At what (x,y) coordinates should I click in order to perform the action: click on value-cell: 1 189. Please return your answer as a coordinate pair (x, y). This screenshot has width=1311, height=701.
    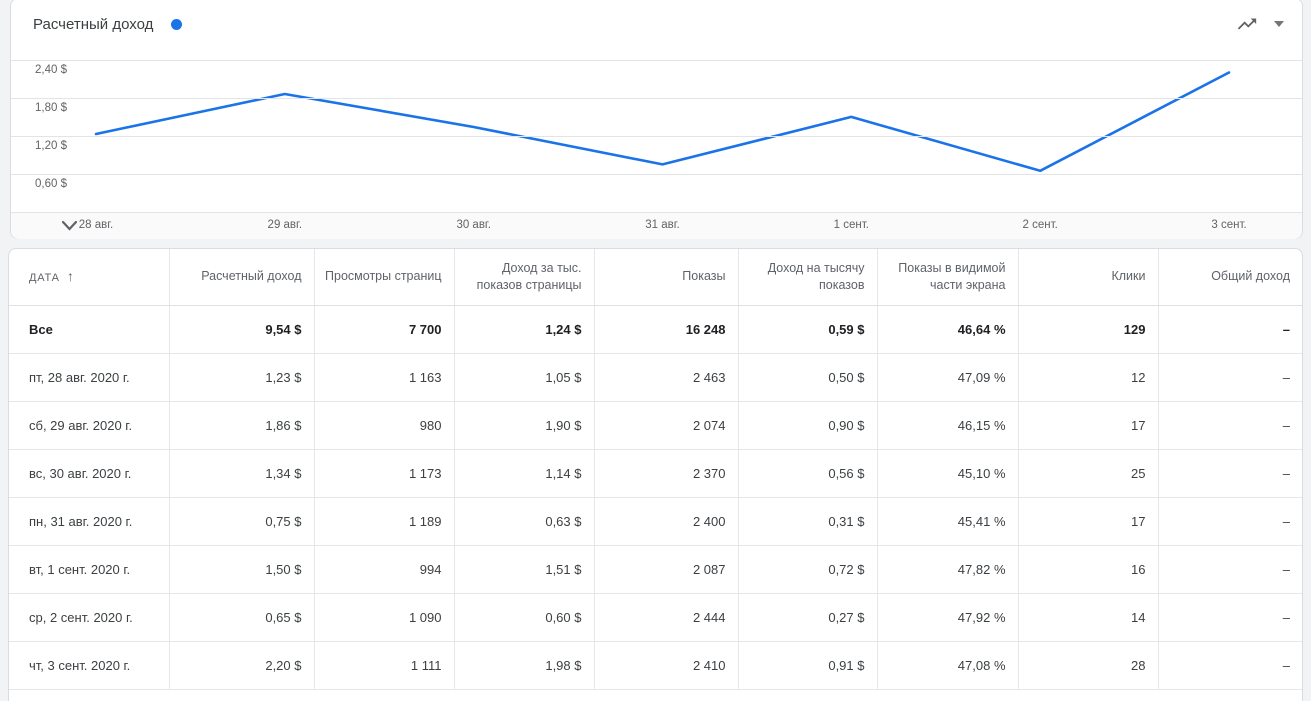
    Looking at the image, I should click on (383, 521).